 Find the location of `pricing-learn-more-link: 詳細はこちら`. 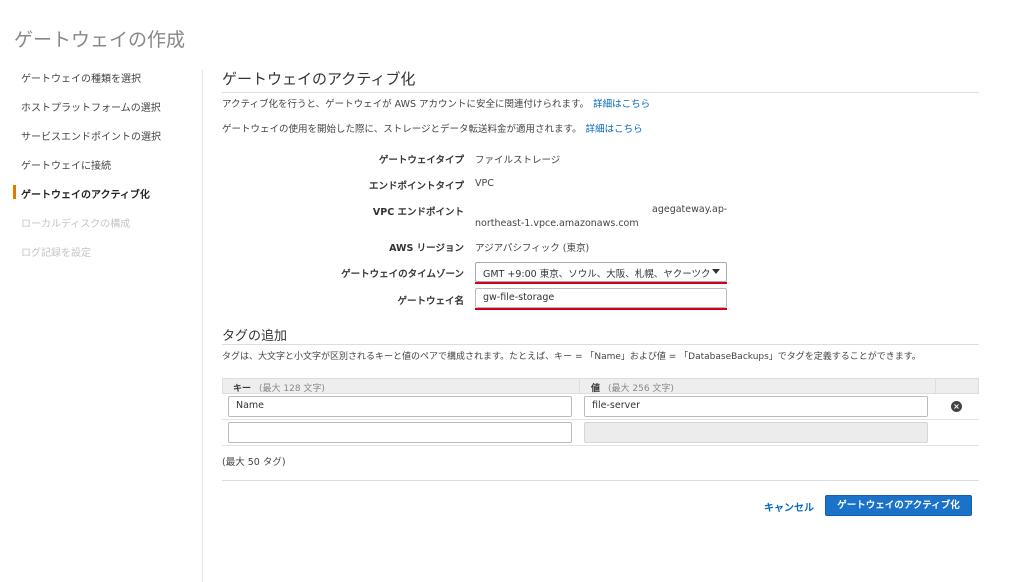

pricing-learn-more-link: 詳細はこちら is located at coordinates (614, 129).